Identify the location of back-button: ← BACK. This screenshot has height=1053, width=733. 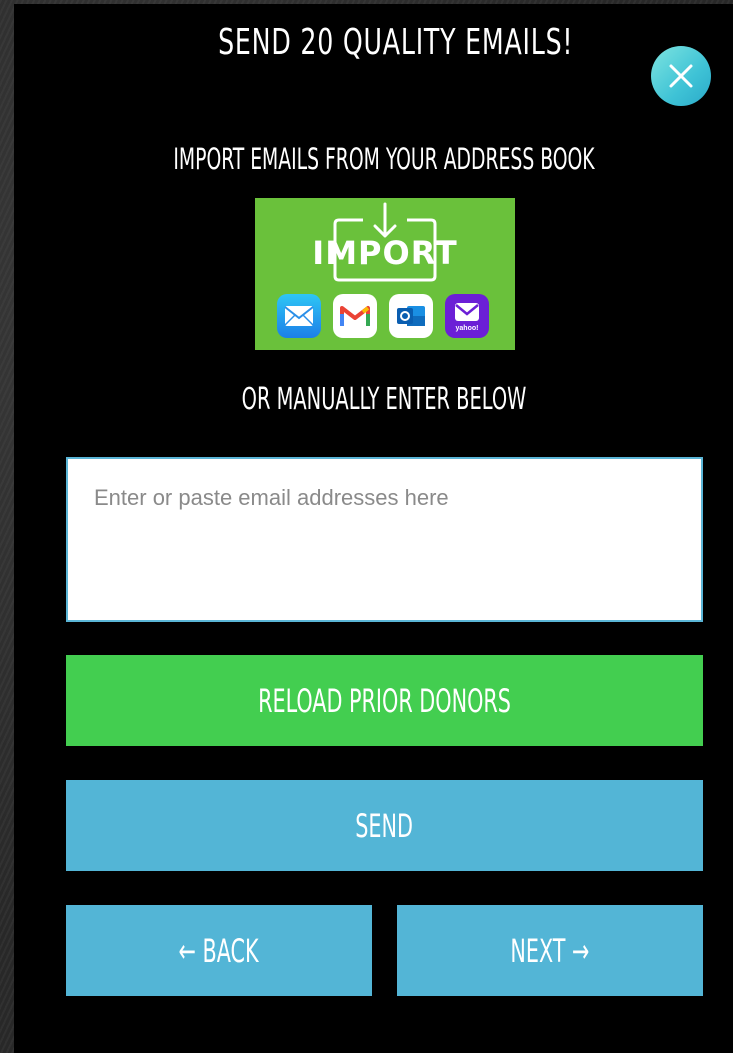
(219, 950).